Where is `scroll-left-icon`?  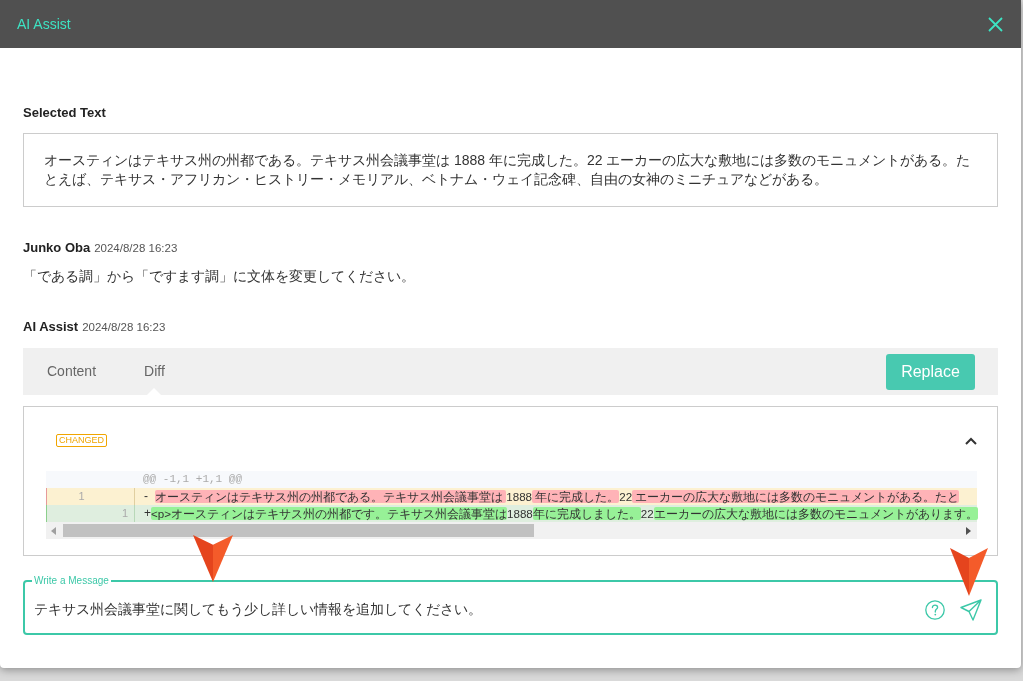 scroll-left-icon is located at coordinates (53, 530).